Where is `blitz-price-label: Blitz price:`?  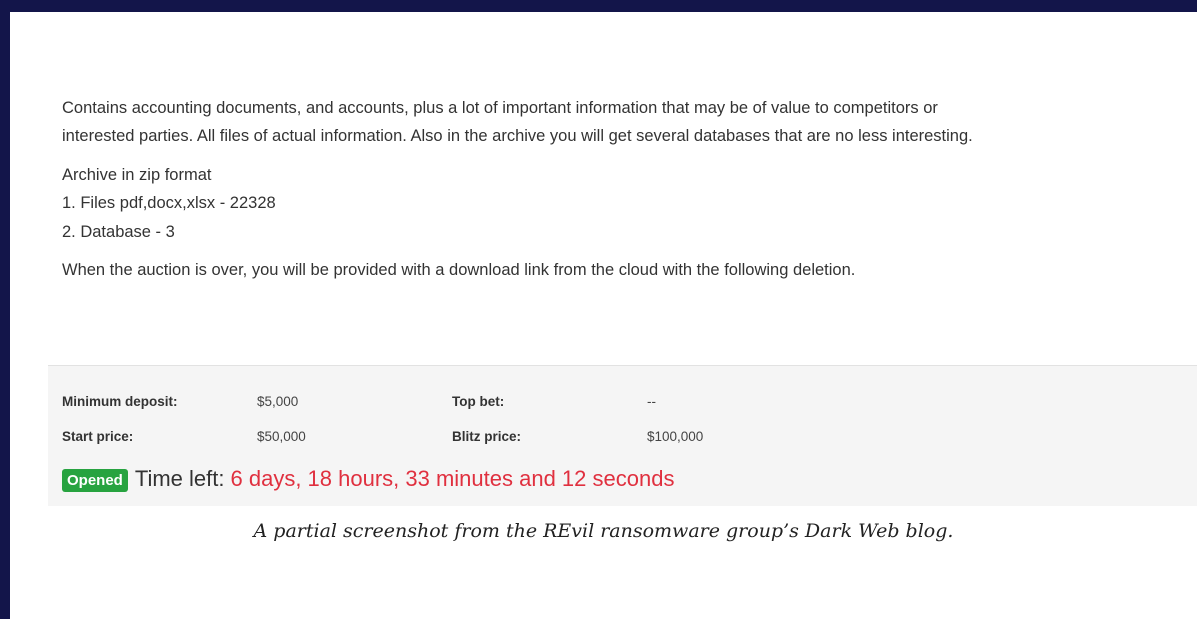
blitz-price-label: Blitz price: is located at coordinates (487, 436).